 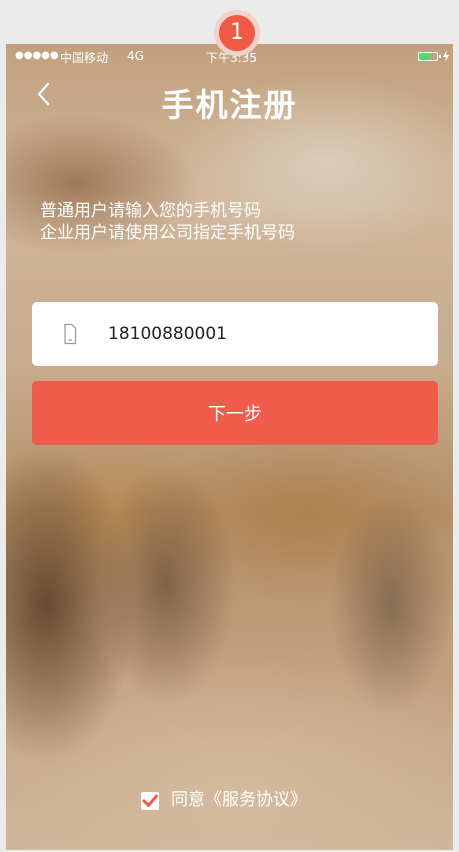 I want to click on page-title: 手机注册, so click(x=229, y=105).